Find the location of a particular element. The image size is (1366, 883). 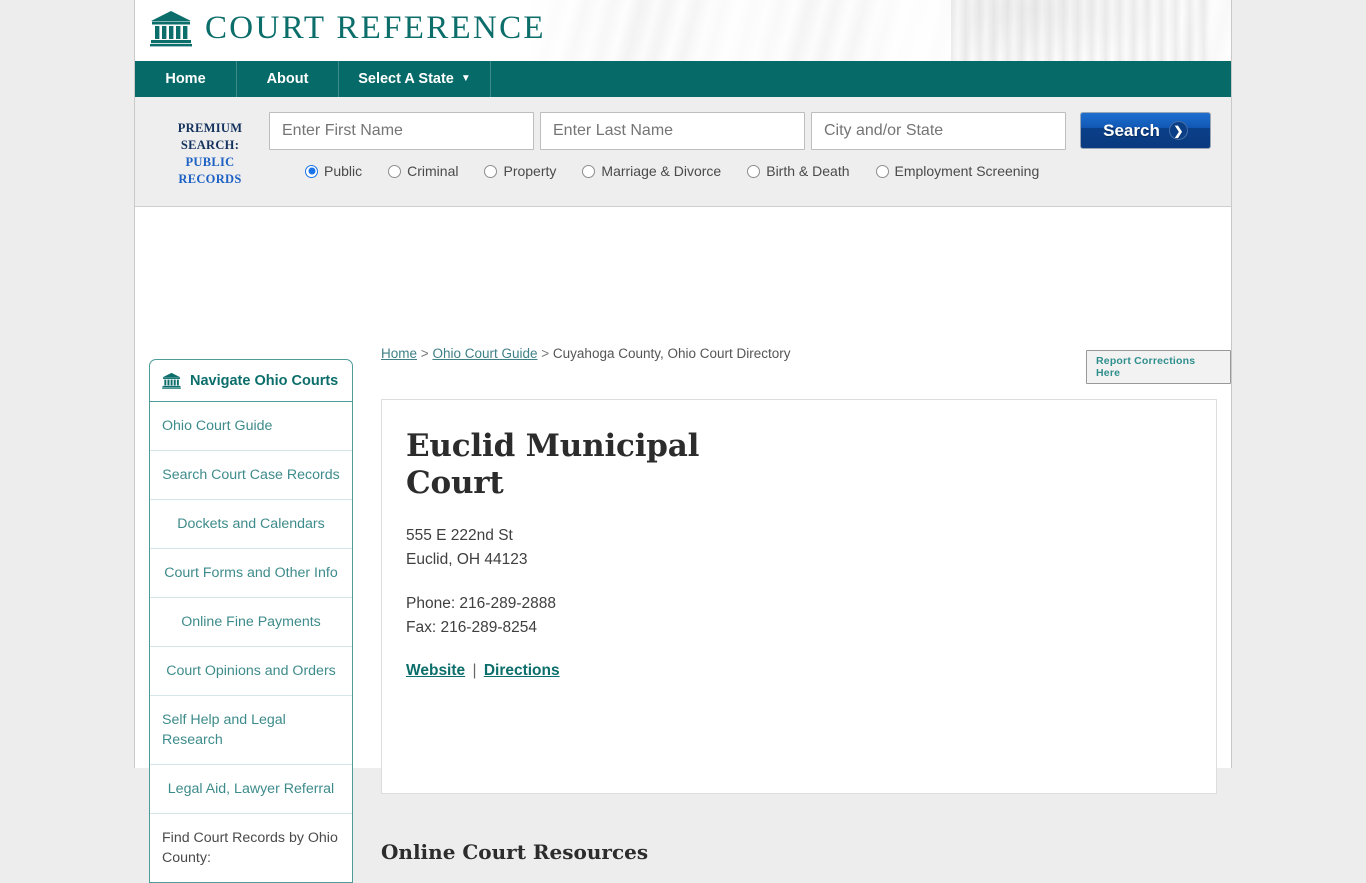

nav-item-about: About is located at coordinates (288, 79).